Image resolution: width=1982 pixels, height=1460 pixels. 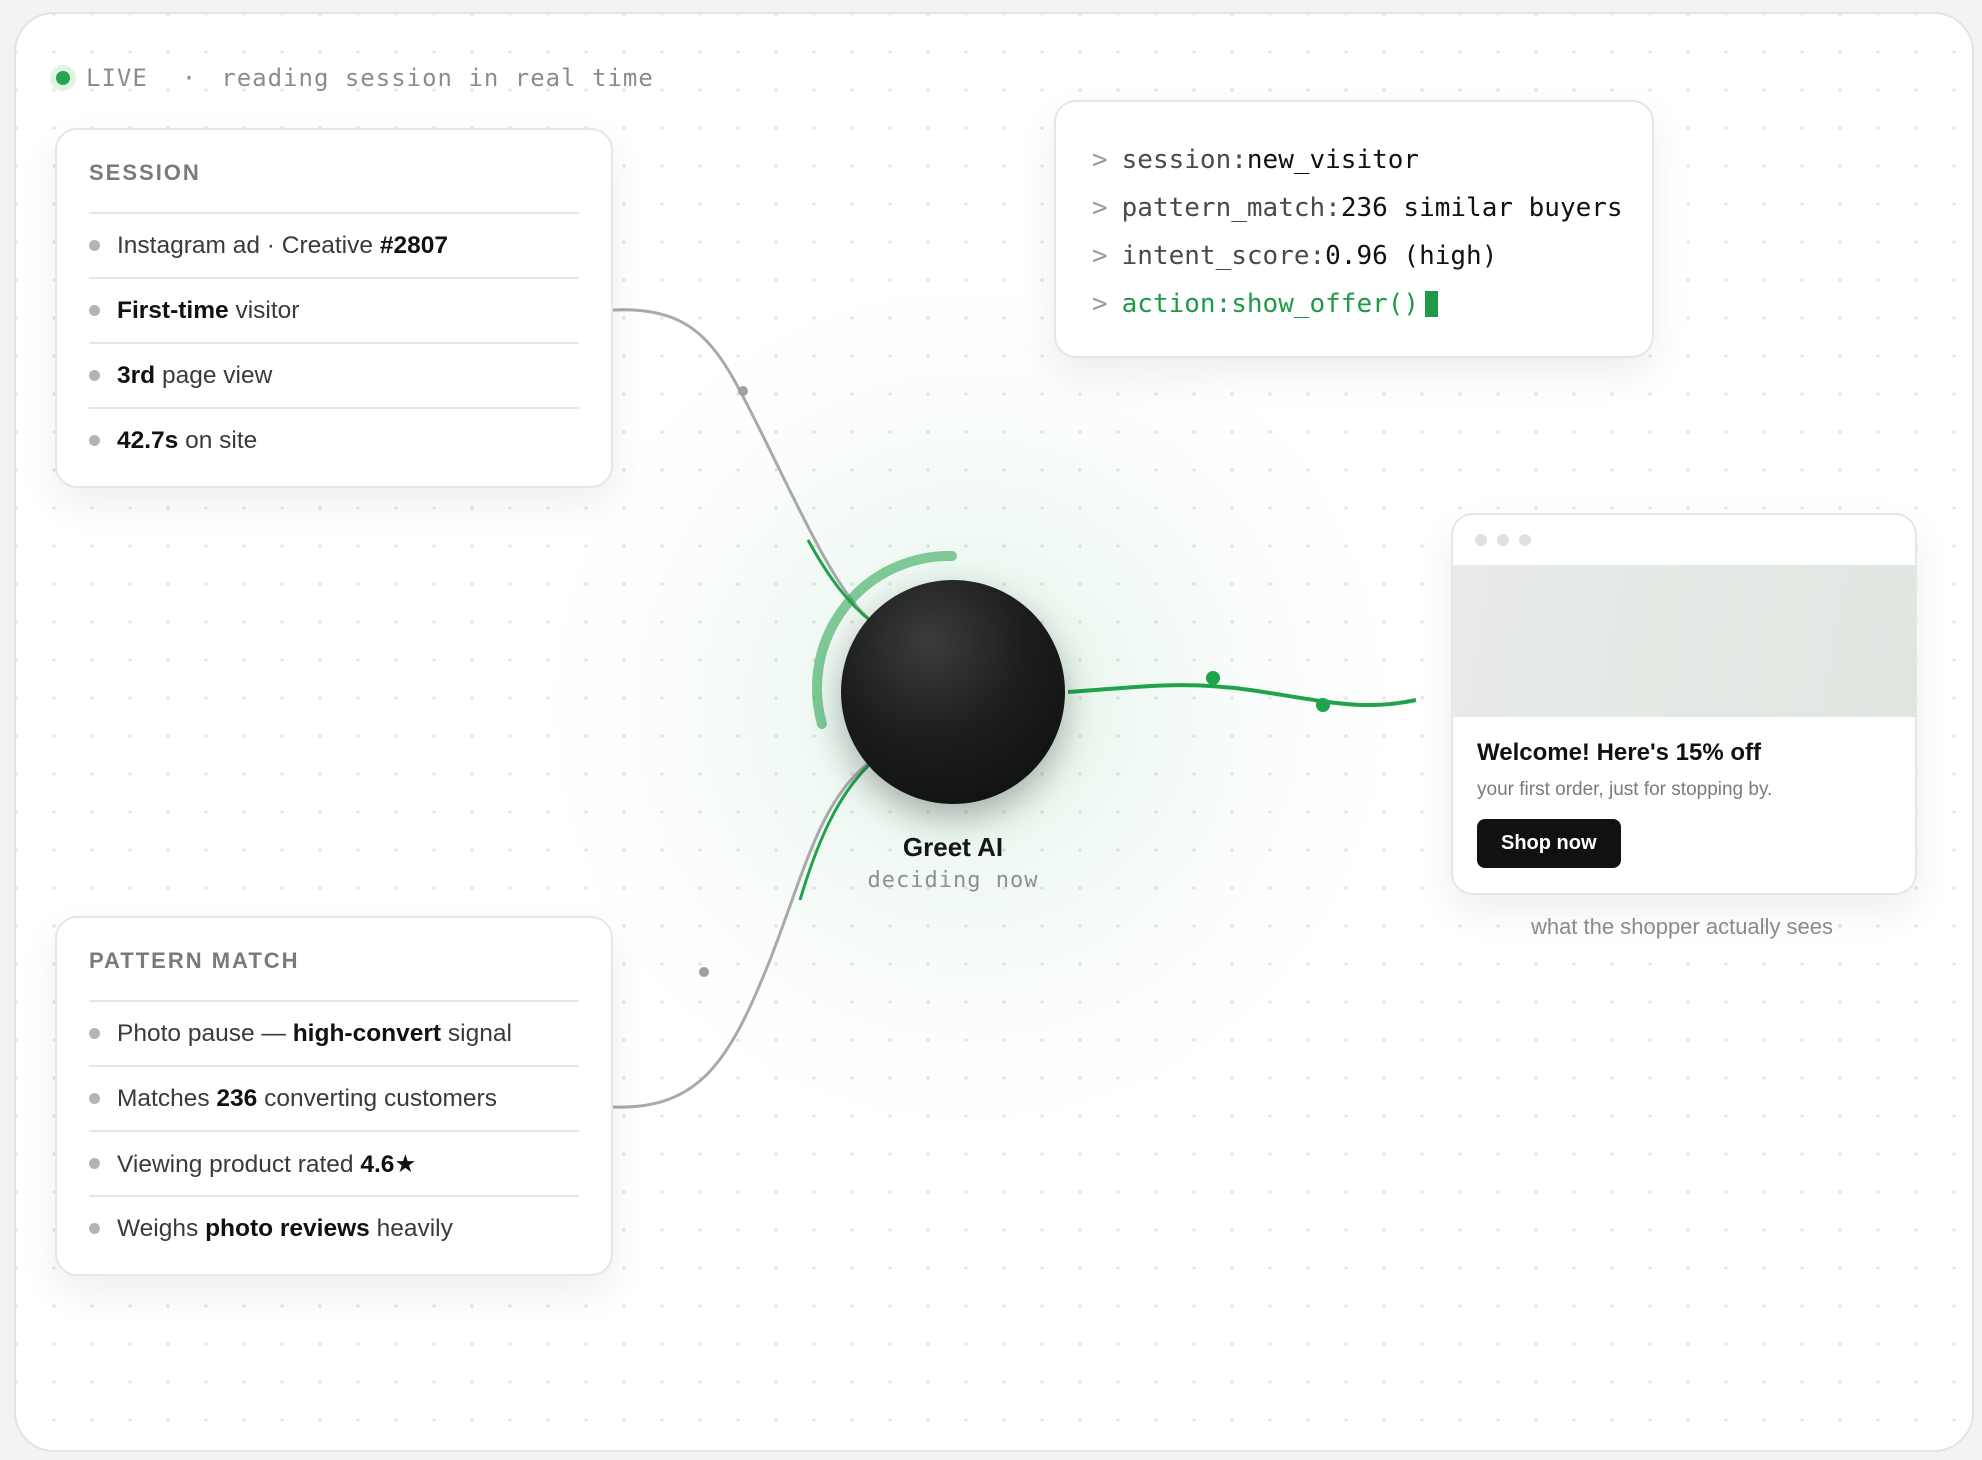 What do you see at coordinates (314, 1033) in the screenshot?
I see `row-text: Photo pause — high-convert signal` at bounding box center [314, 1033].